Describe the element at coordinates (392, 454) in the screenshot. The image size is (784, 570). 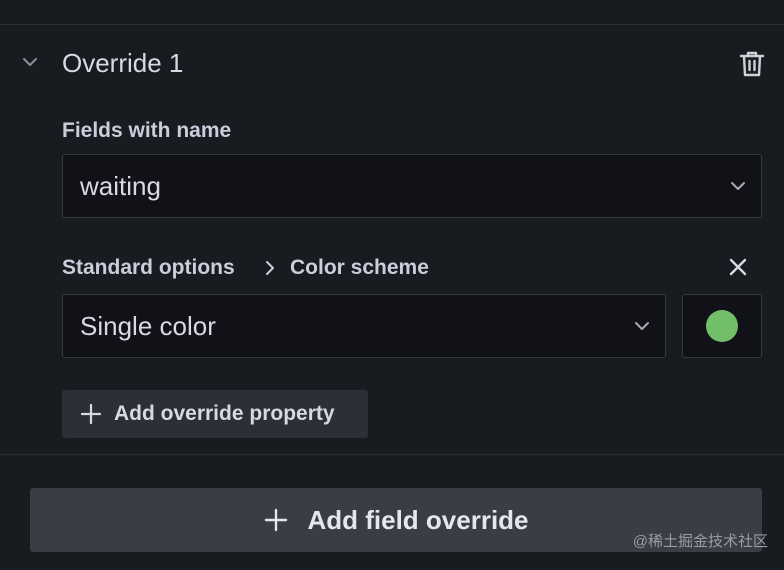
I see `bottom-divider` at that location.